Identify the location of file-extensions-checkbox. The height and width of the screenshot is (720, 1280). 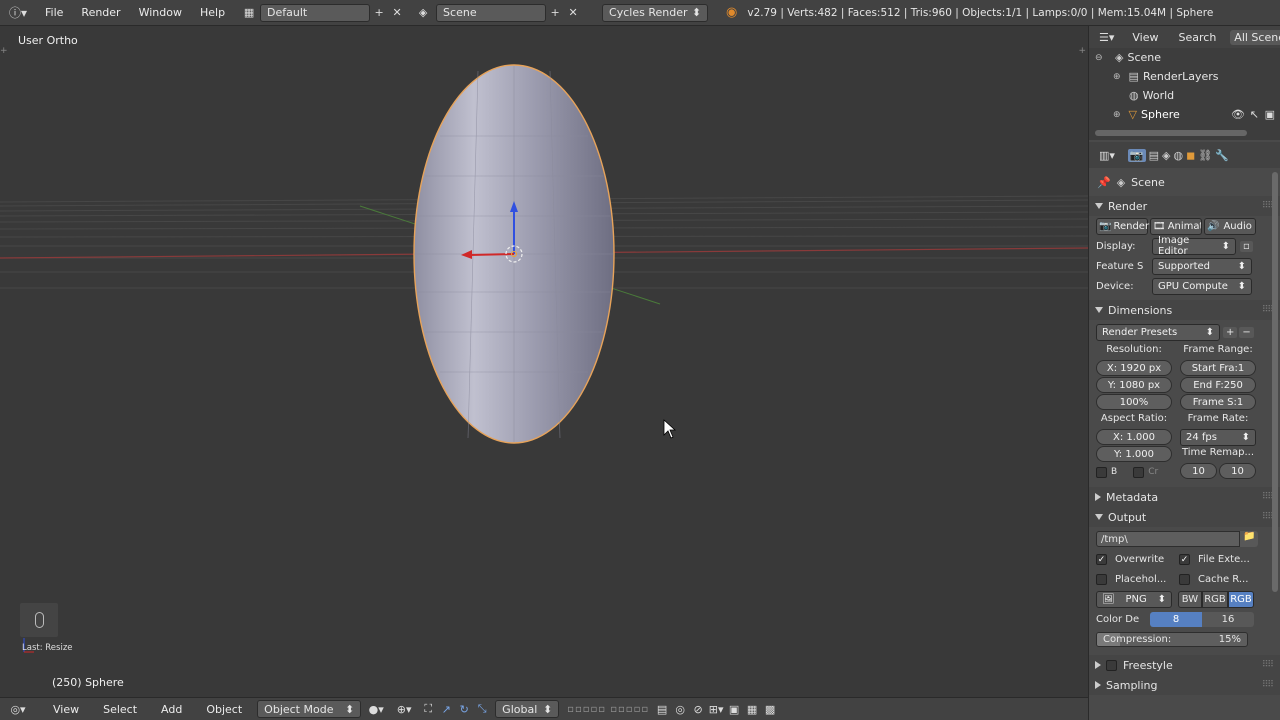
(1184, 559).